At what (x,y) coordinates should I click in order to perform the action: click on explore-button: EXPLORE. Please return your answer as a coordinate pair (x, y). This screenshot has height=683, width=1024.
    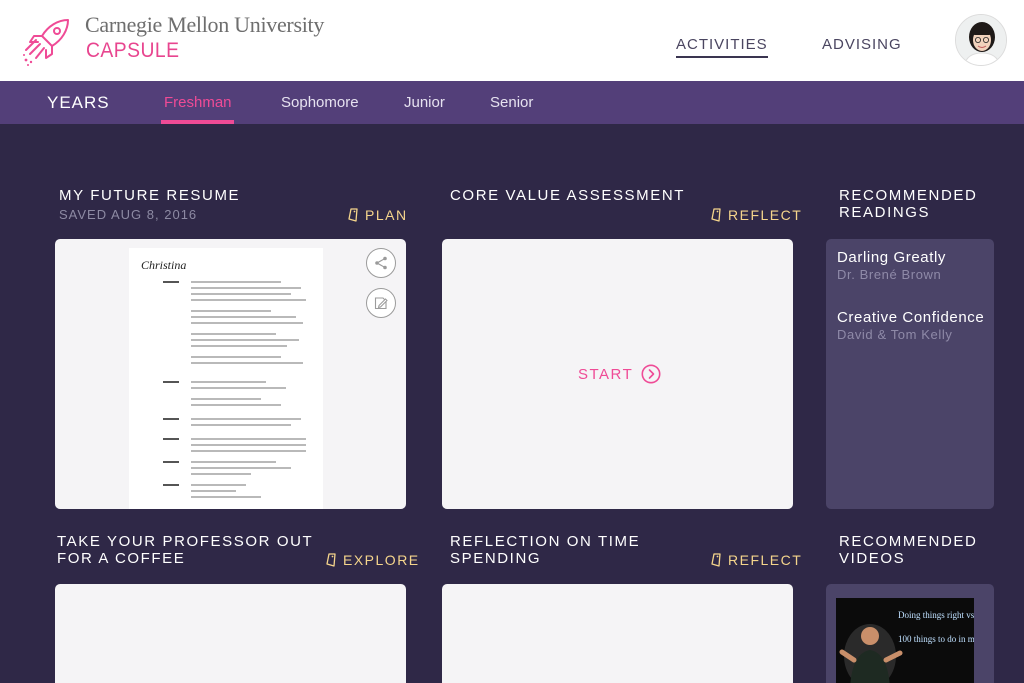
    Looking at the image, I should click on (373, 560).